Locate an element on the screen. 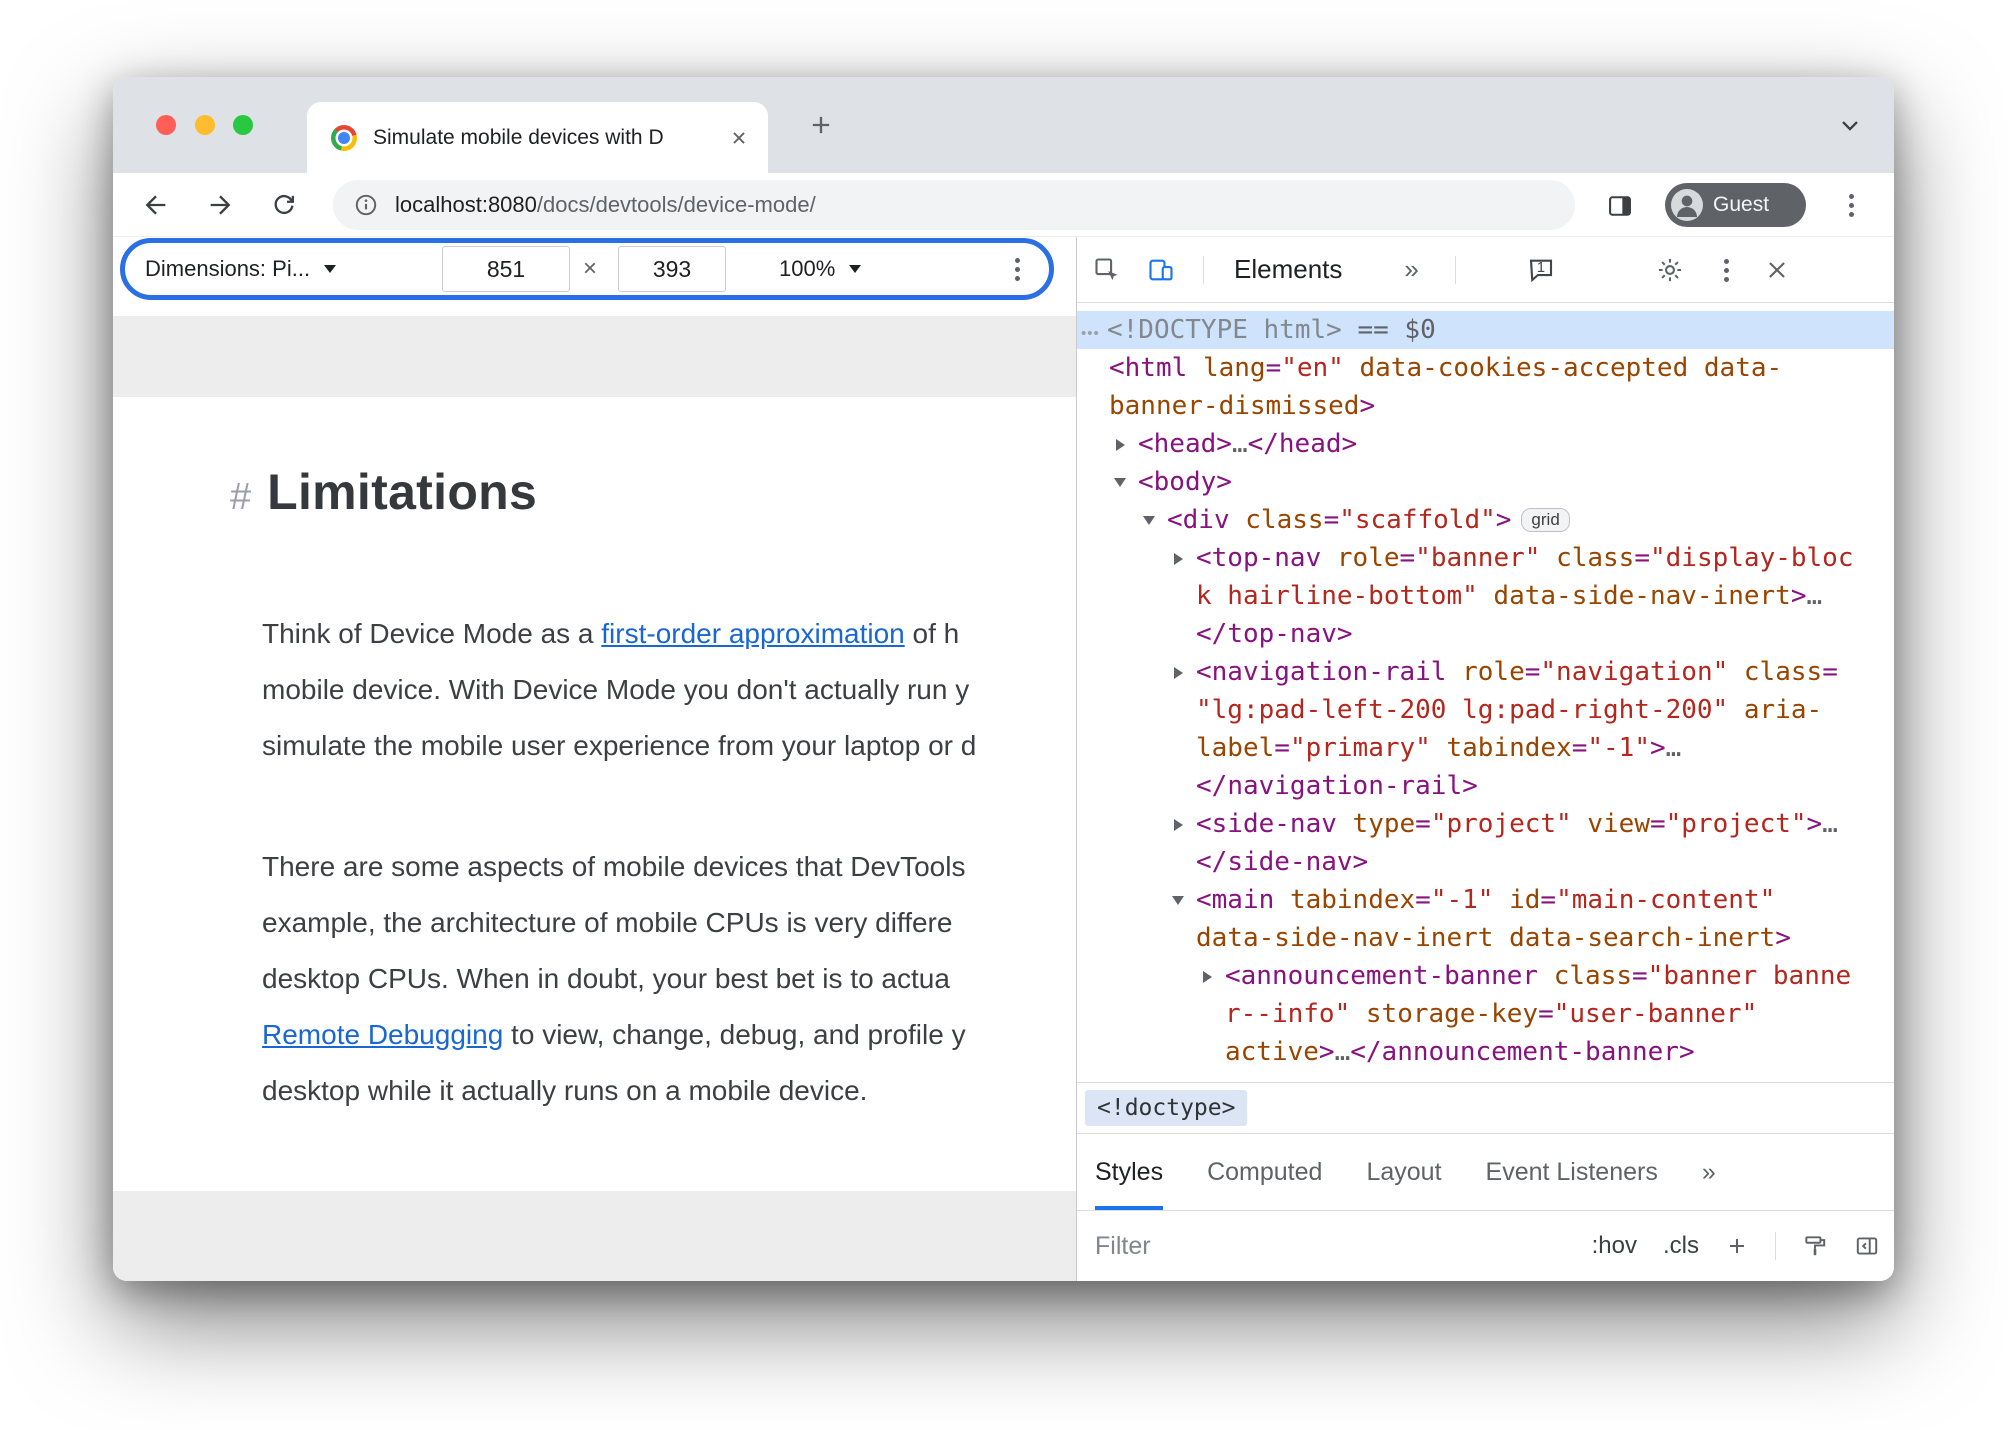 Image resolution: width=2008 pixels, height=1430 pixels. sidebar-tab-bar: Styles Computed Layout Event Listeners » is located at coordinates (1485, 1171).